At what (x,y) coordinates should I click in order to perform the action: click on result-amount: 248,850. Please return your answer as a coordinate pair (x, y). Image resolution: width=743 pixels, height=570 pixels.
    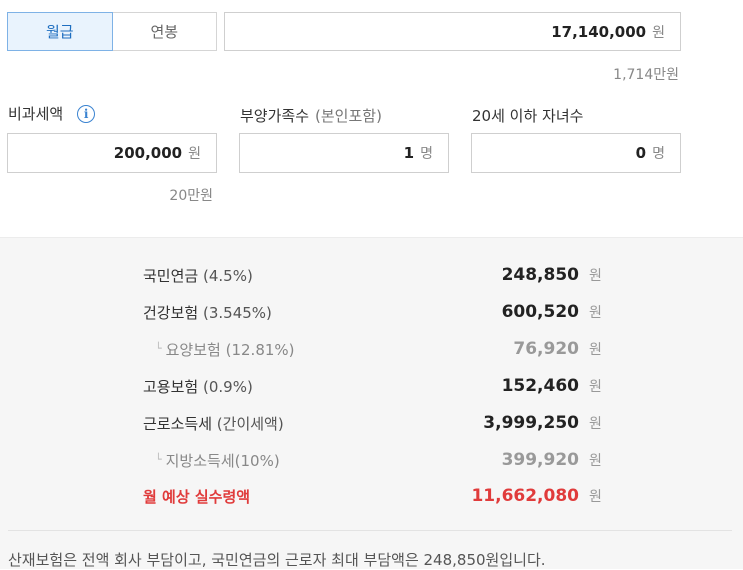
    Looking at the image, I should click on (540, 275).